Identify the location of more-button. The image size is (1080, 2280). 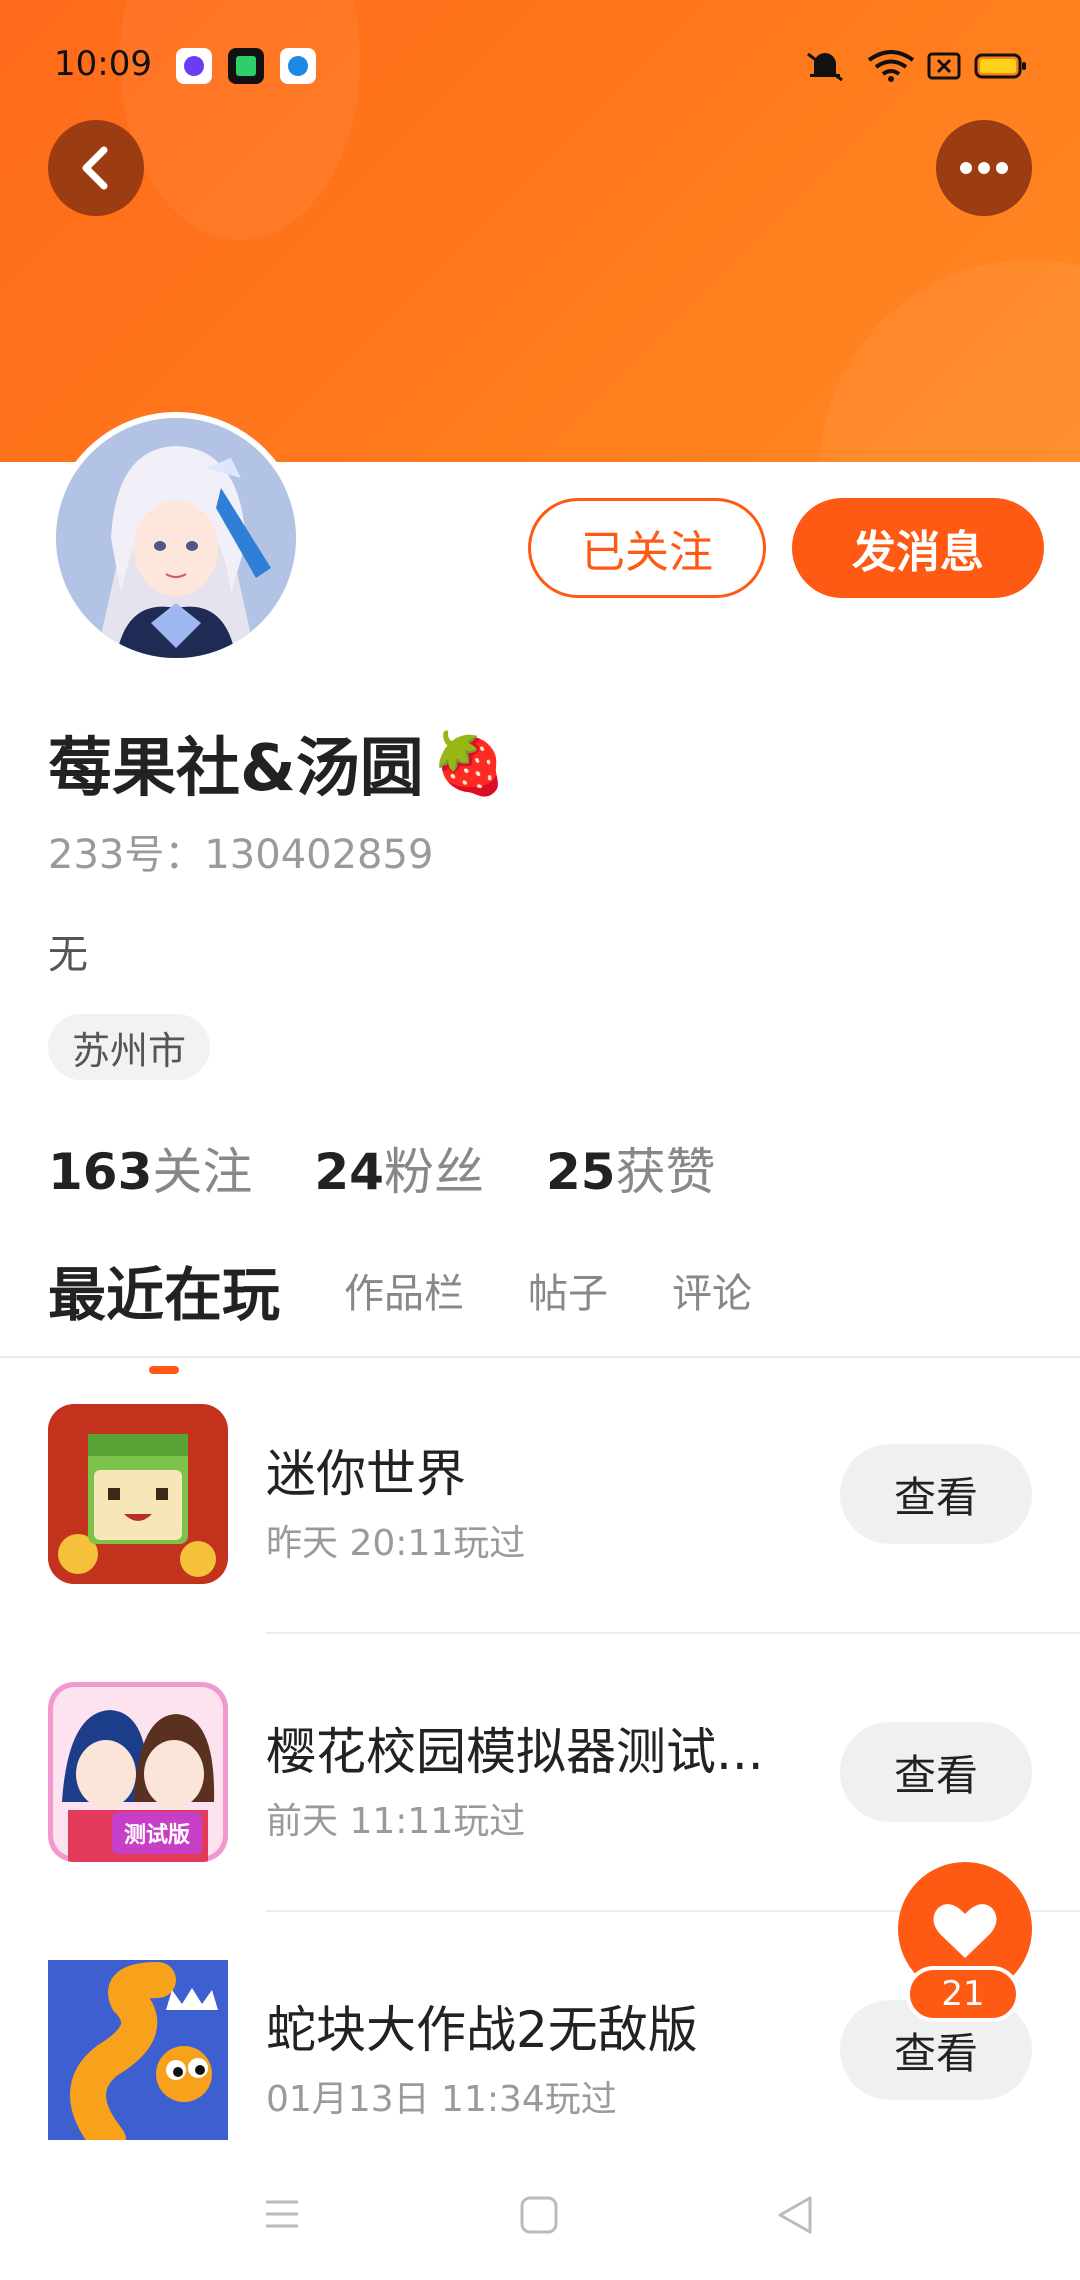
(984, 168).